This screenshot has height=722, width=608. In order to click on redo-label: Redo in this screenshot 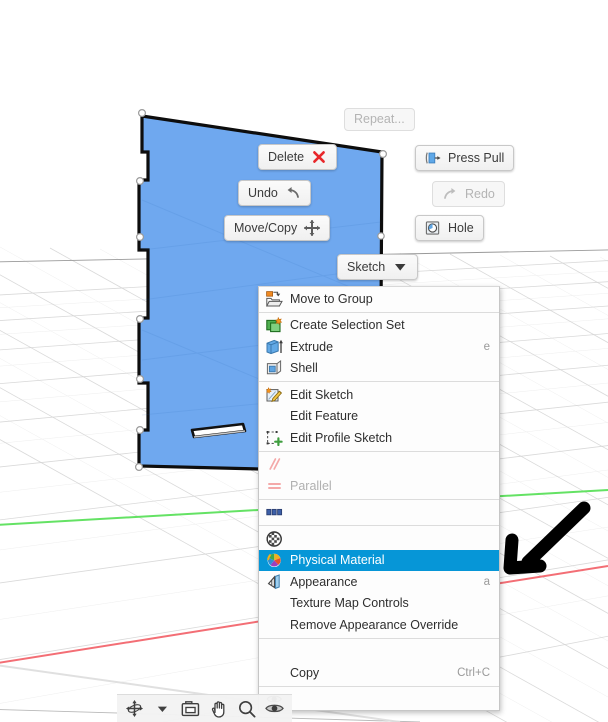, I will do `click(480, 193)`.